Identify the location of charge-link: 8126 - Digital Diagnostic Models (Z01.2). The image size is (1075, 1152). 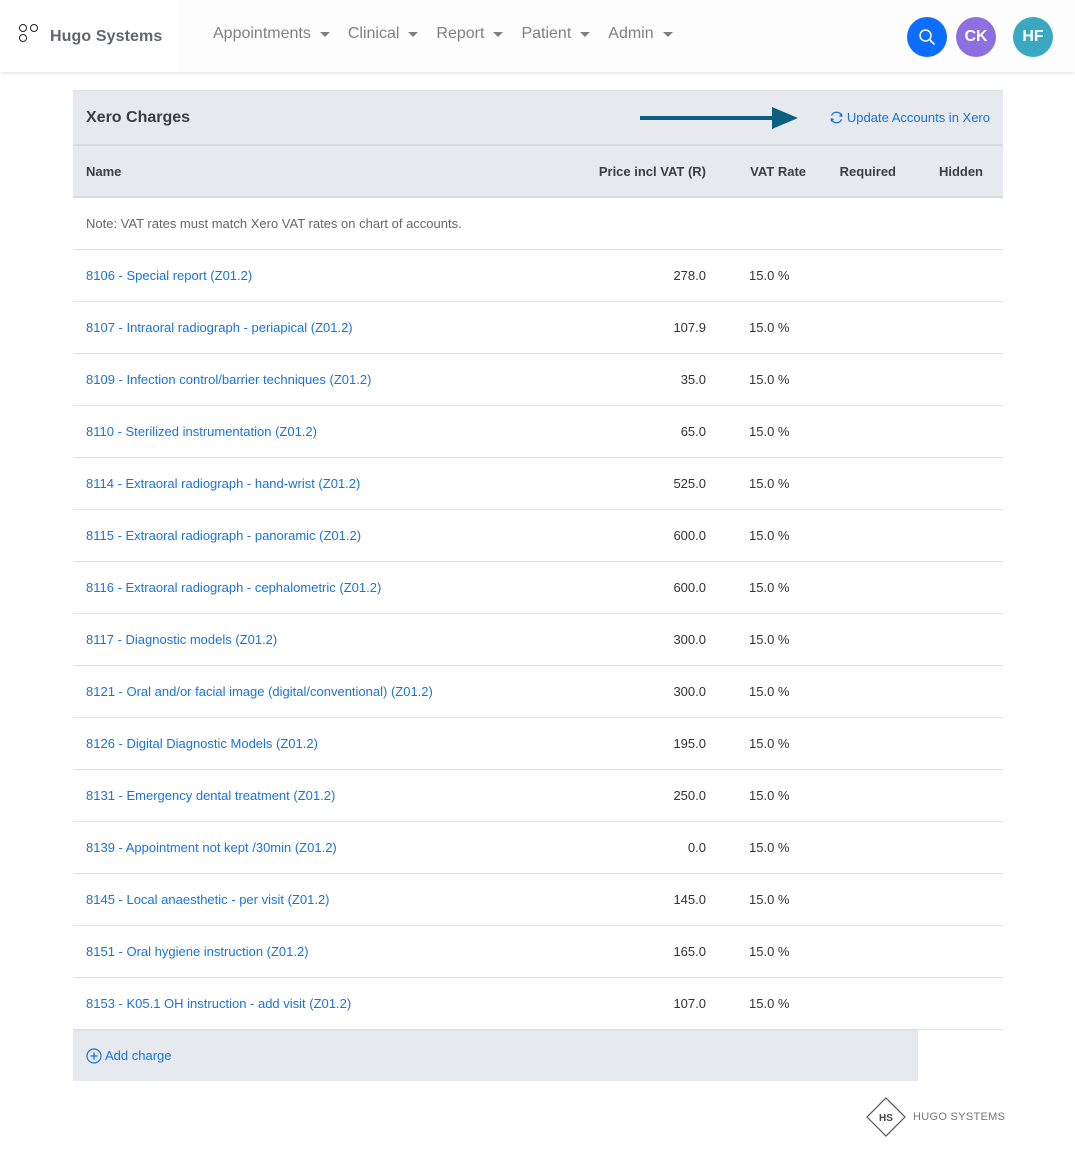
(202, 743).